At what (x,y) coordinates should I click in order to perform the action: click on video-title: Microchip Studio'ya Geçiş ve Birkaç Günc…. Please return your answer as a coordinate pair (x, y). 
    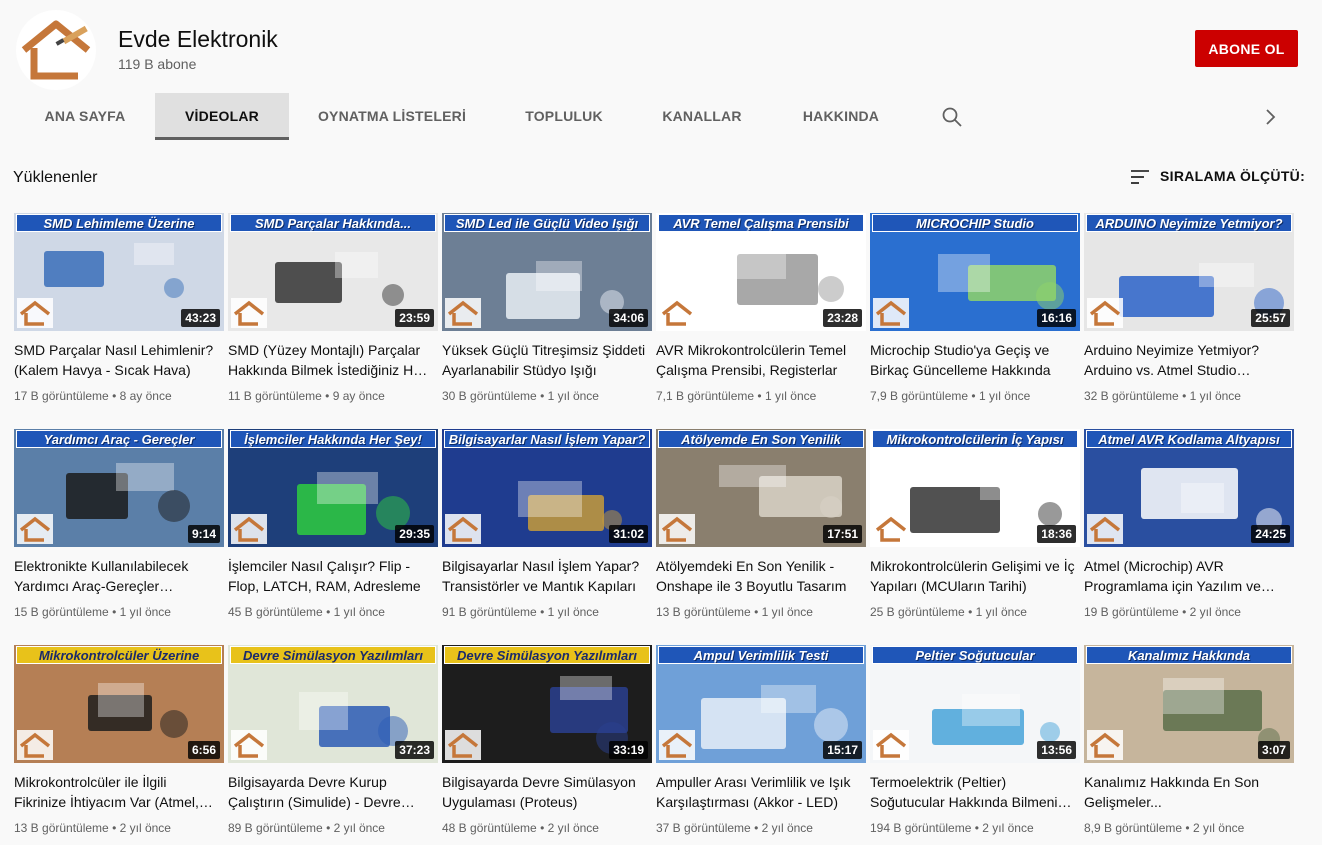
    Looking at the image, I should click on (973, 360).